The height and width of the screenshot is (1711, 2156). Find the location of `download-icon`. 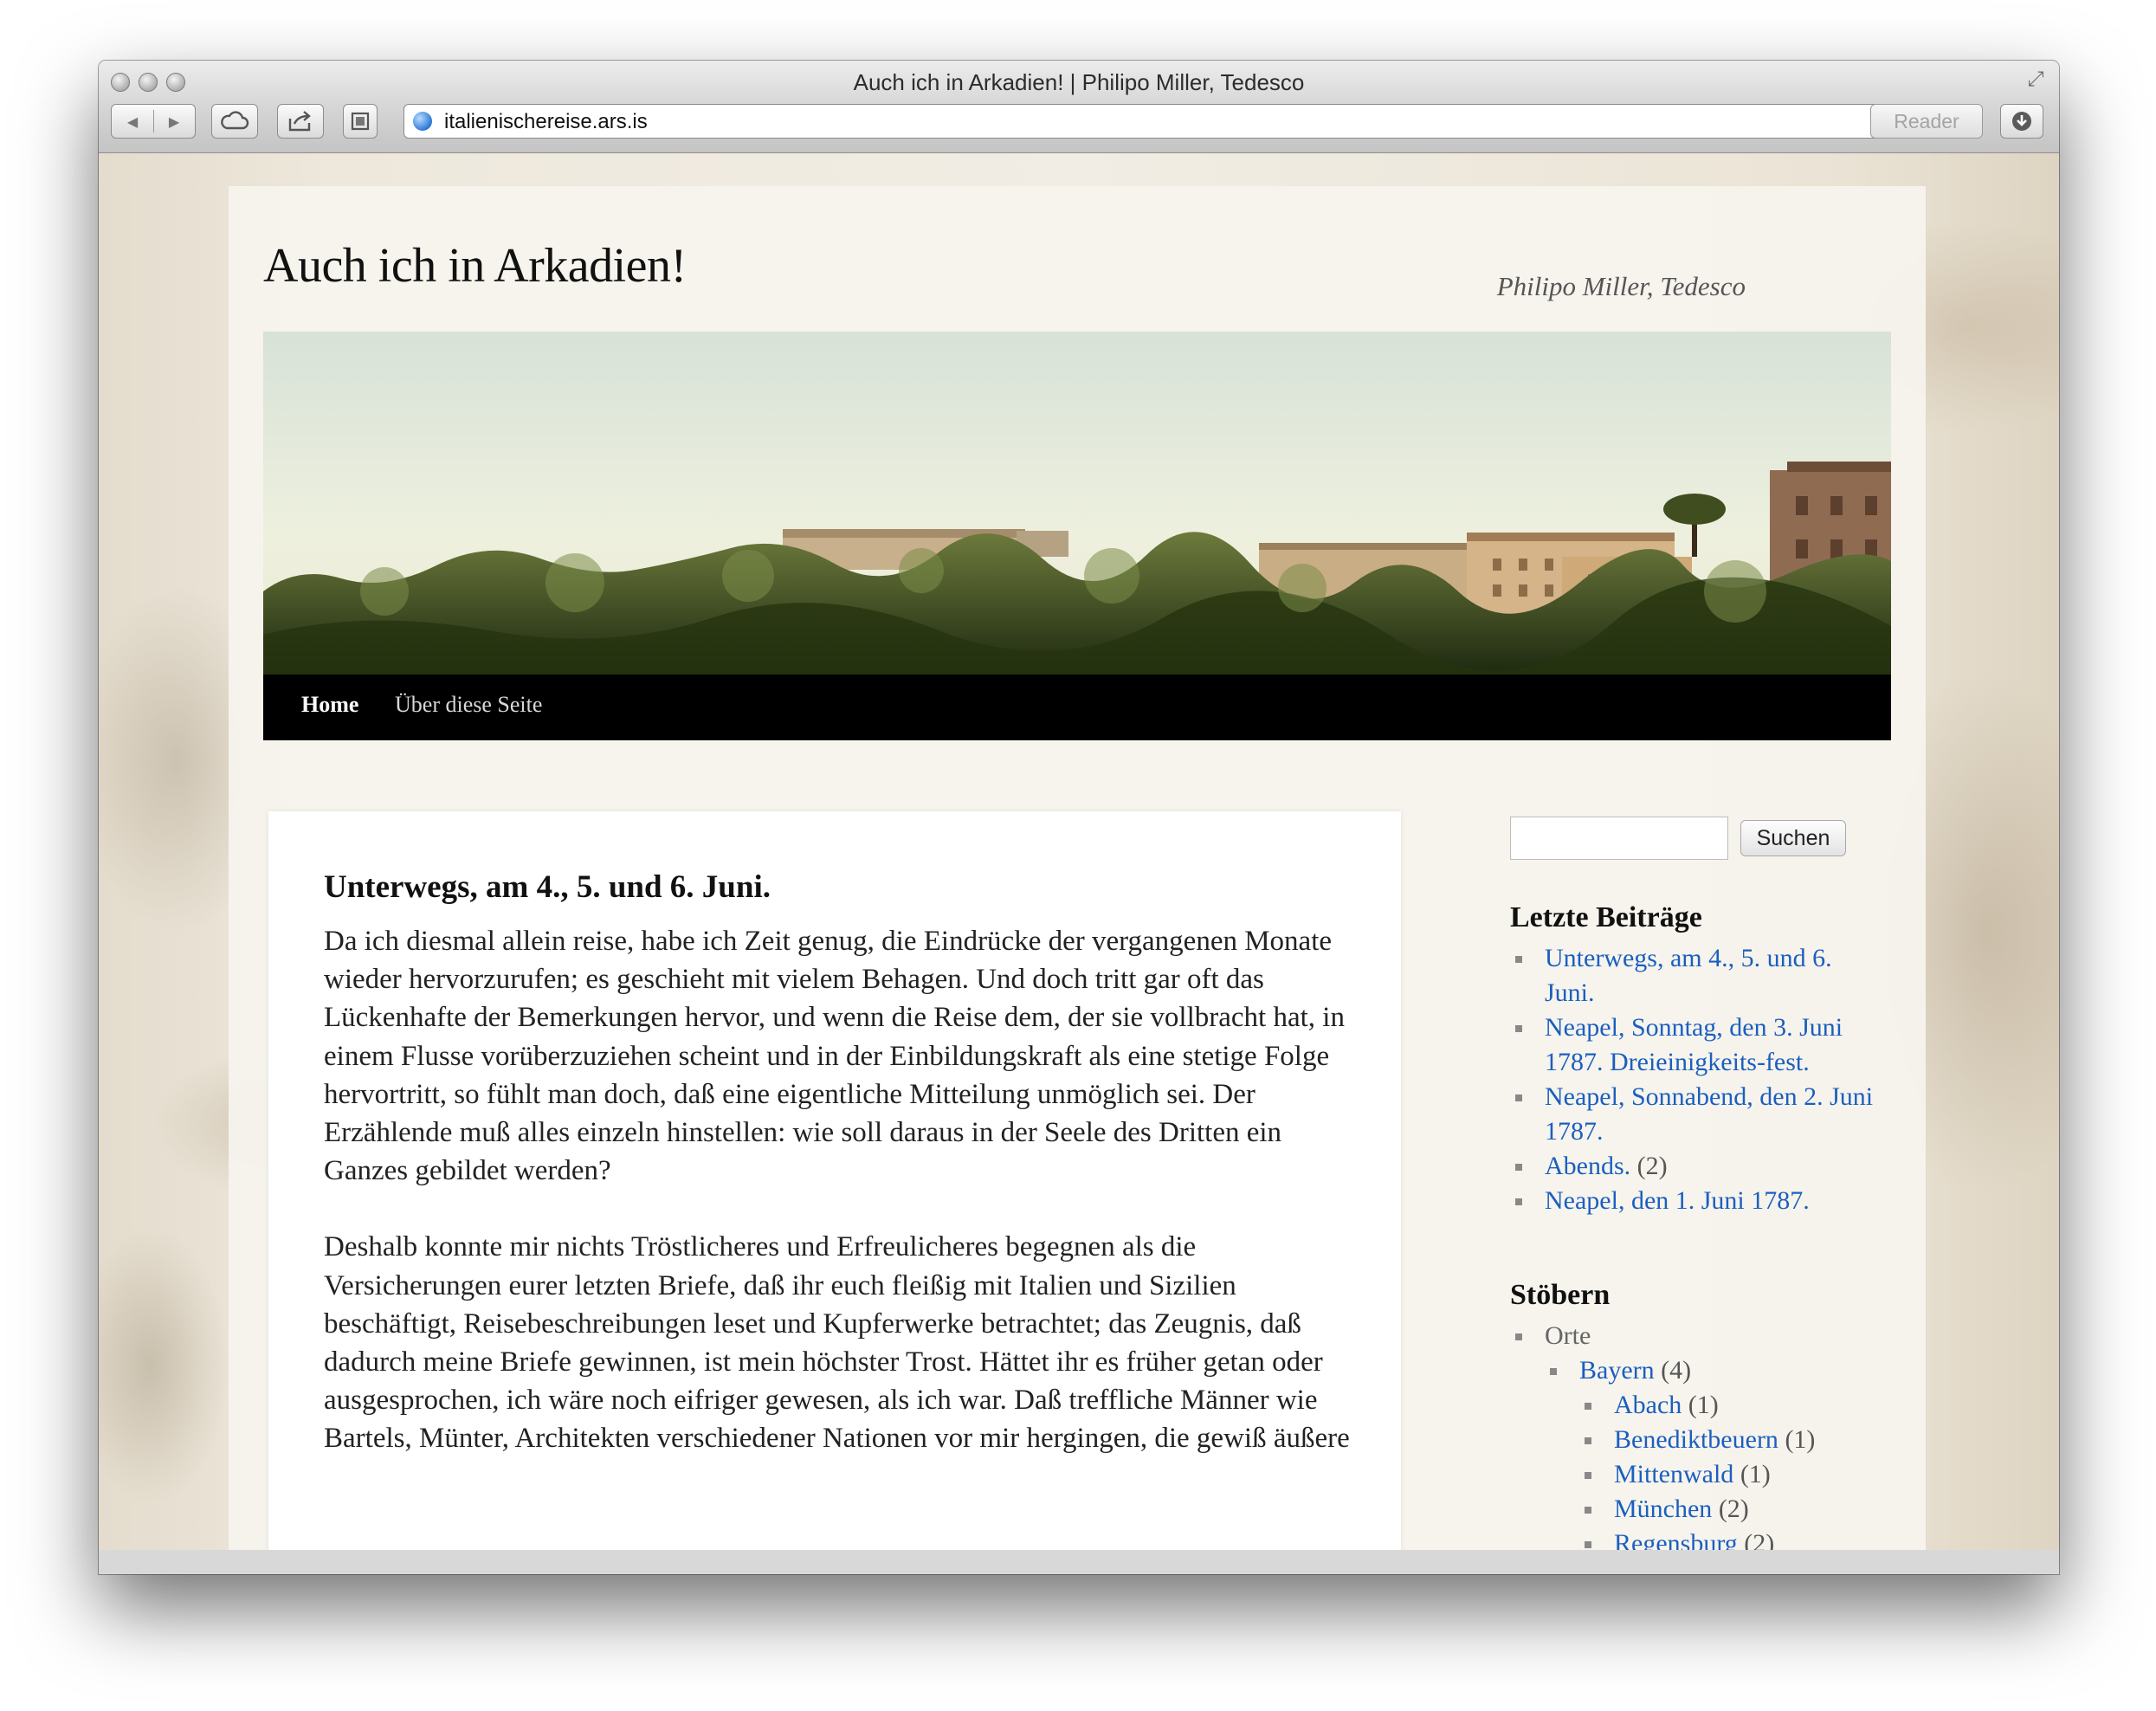

download-icon is located at coordinates (2022, 121).